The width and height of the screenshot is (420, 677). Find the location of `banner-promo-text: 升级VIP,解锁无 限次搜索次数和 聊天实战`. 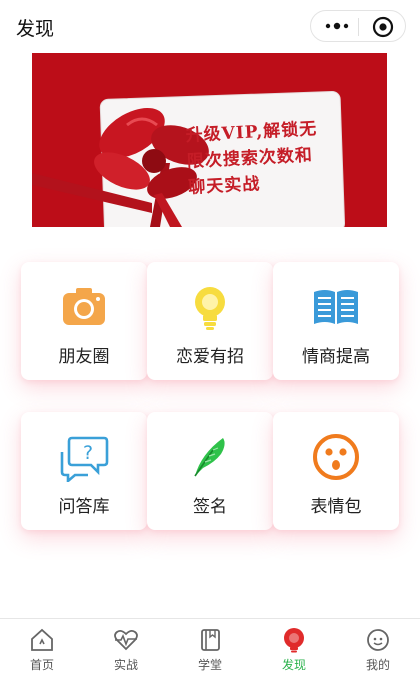

banner-promo-text: 升级VIP,解锁无 限次搜索次数和 聊天实战 is located at coordinates (267, 158).